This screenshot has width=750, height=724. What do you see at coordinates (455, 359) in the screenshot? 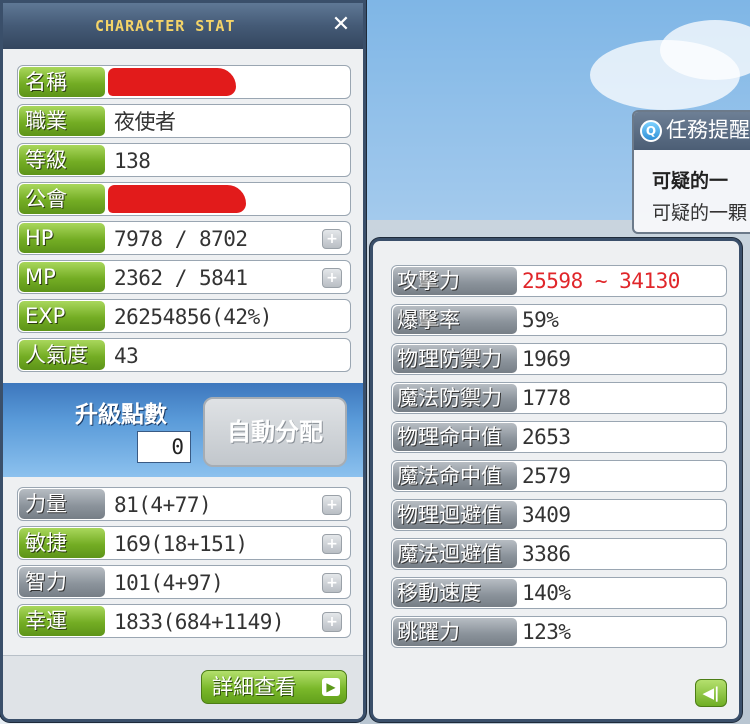
I see `detail-label: 物理防禦力` at bounding box center [455, 359].